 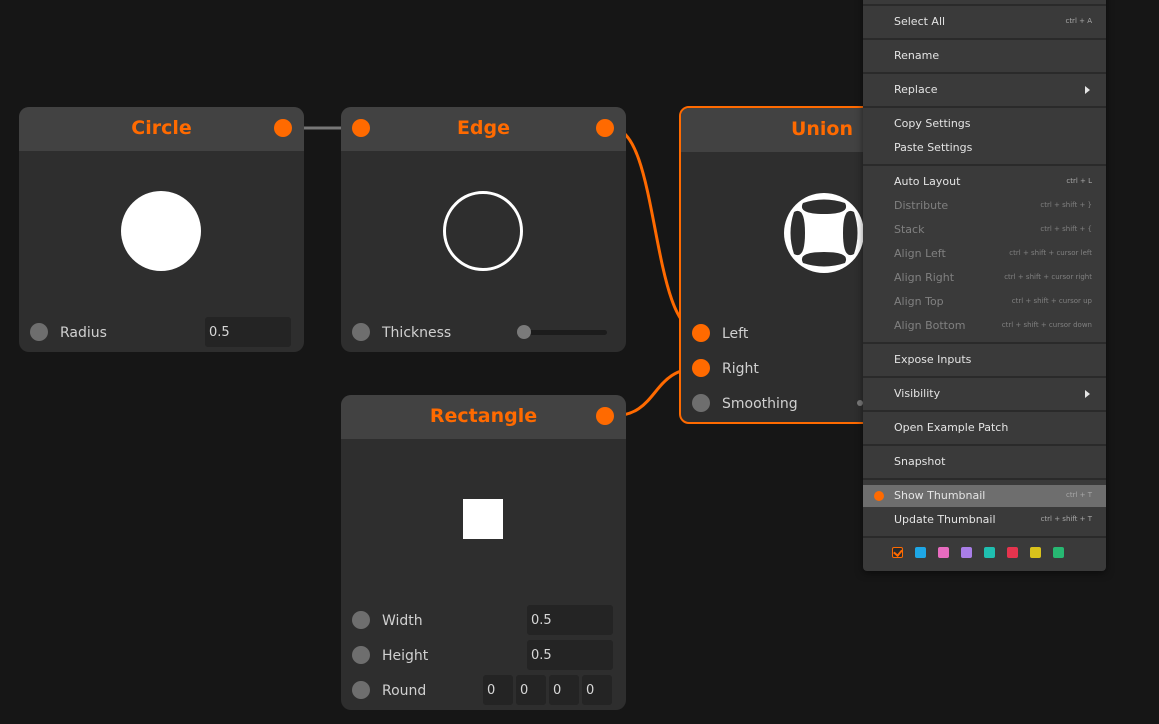 I want to click on round-field-3: 0, so click(x=564, y=690).